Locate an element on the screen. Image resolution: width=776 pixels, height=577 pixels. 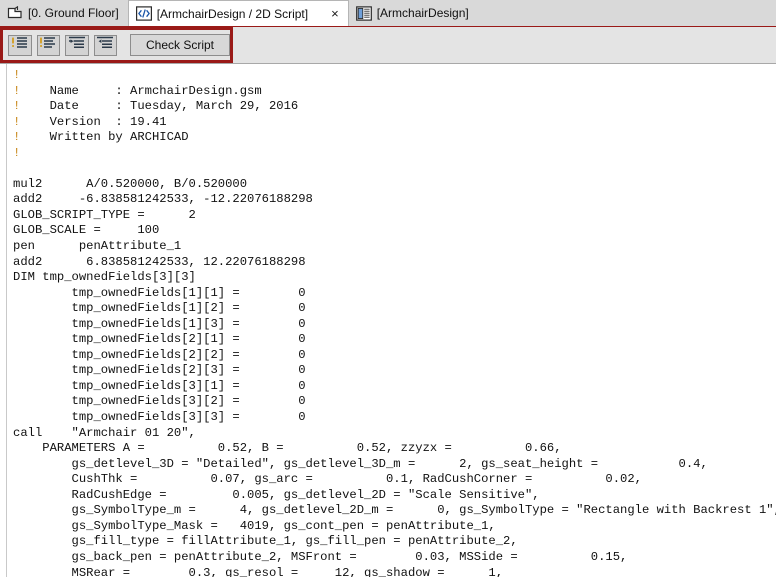
code-line: ! Date : Tuesday, March 29, 2016 is located at coordinates (394, 107).